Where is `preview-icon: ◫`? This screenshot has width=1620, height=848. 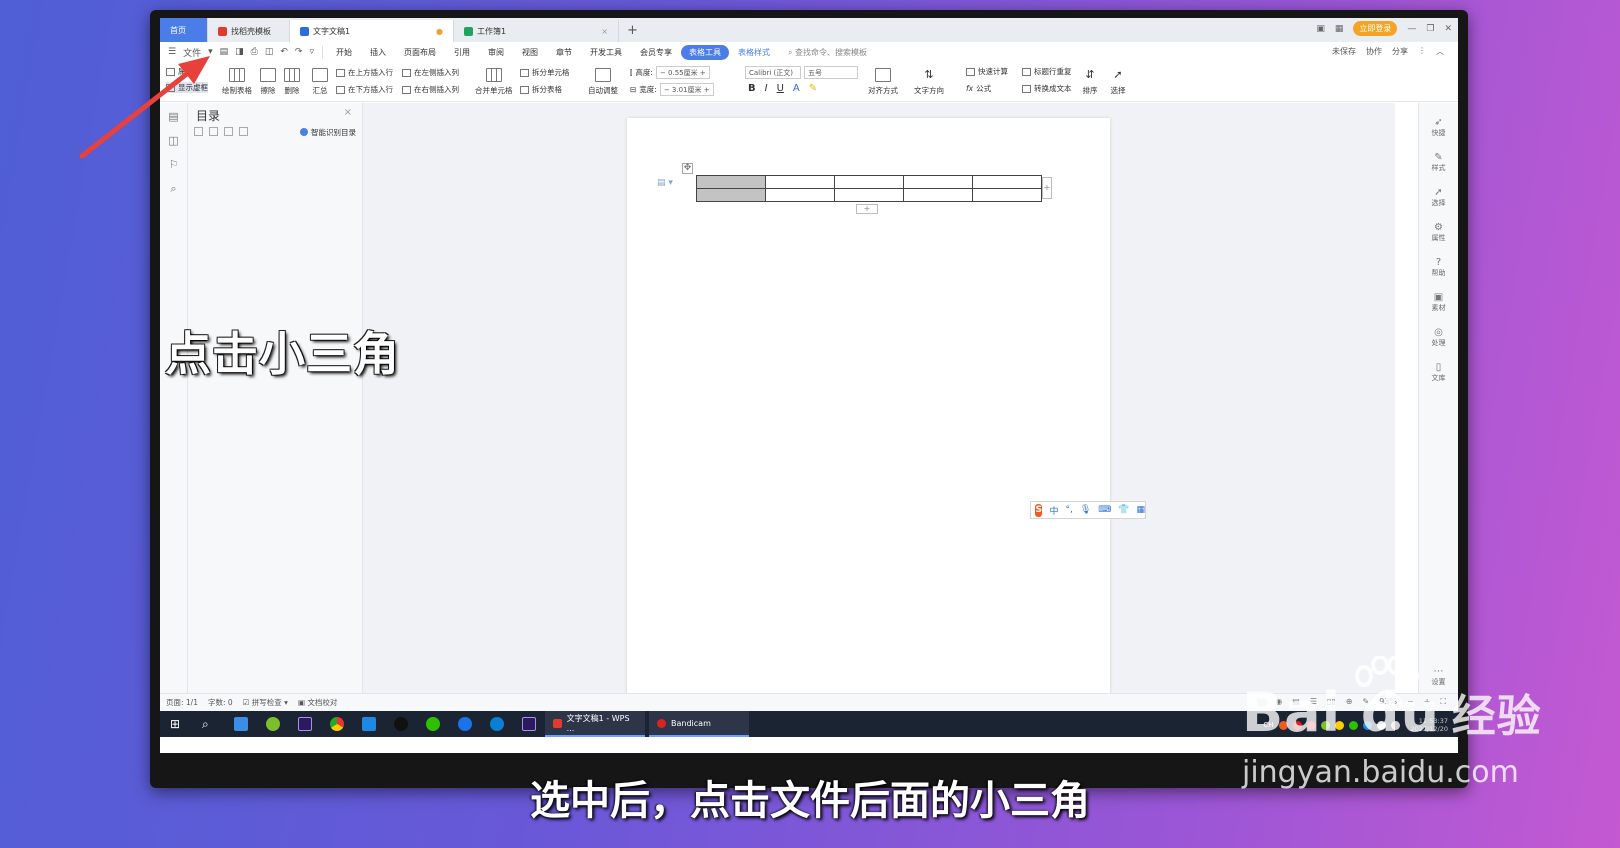 preview-icon: ◫ is located at coordinates (269, 52).